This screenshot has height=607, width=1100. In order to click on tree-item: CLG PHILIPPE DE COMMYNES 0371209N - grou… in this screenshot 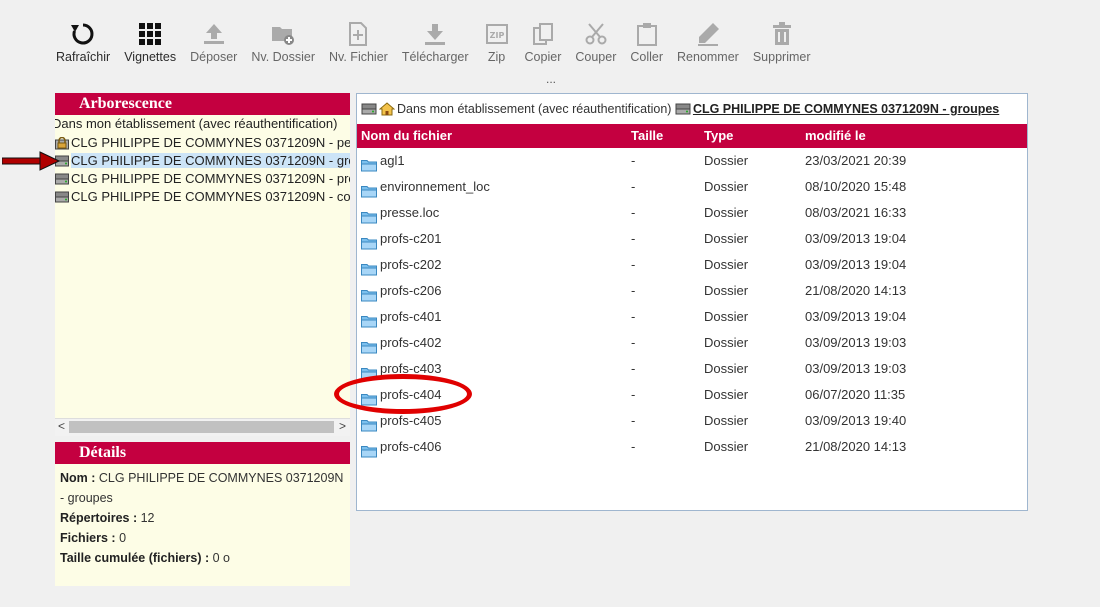, I will do `click(202, 160)`.